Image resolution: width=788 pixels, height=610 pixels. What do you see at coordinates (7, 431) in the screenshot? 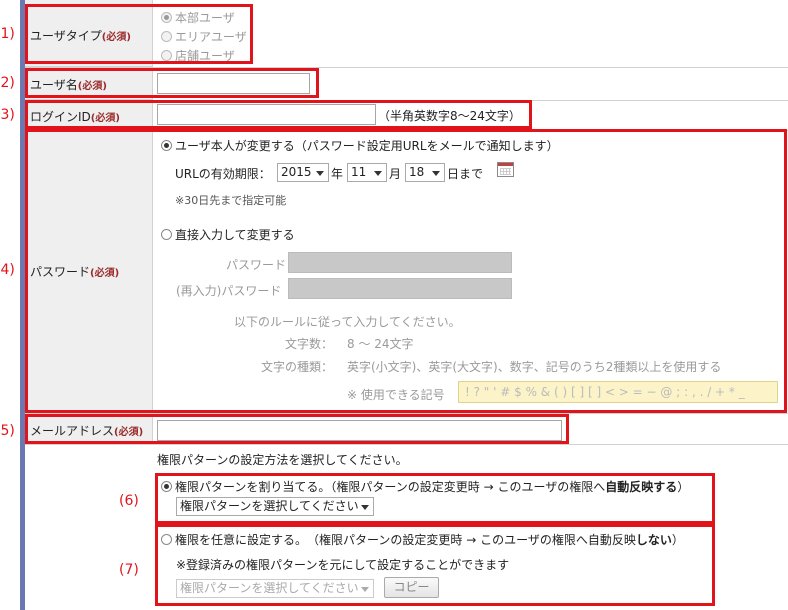
I see `marker-5: (5)` at bounding box center [7, 431].